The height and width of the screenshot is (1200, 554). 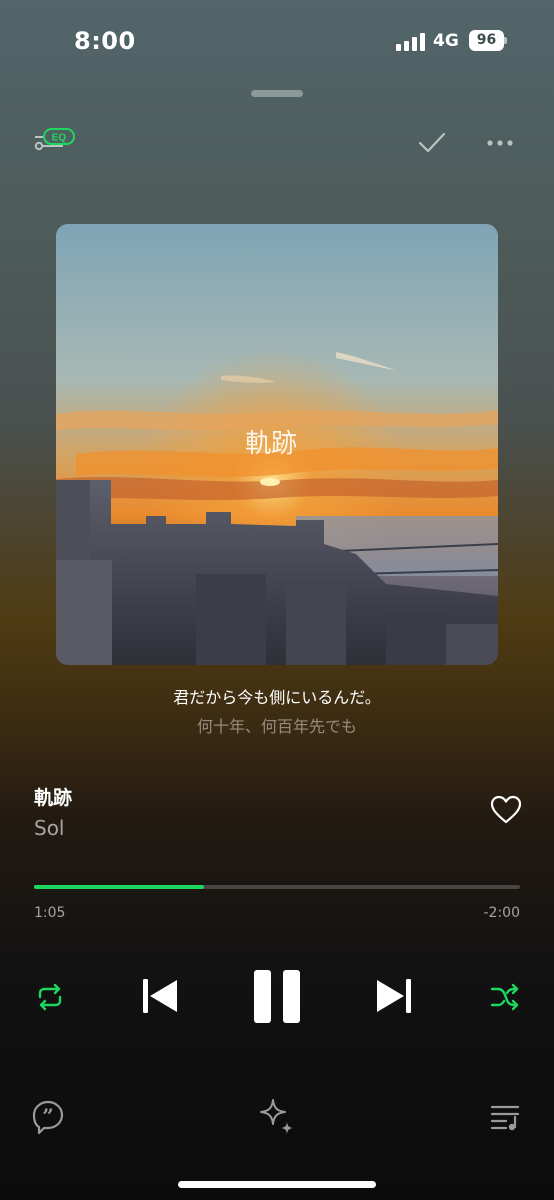 I want to click on queue-button, so click(x=506, y=1117).